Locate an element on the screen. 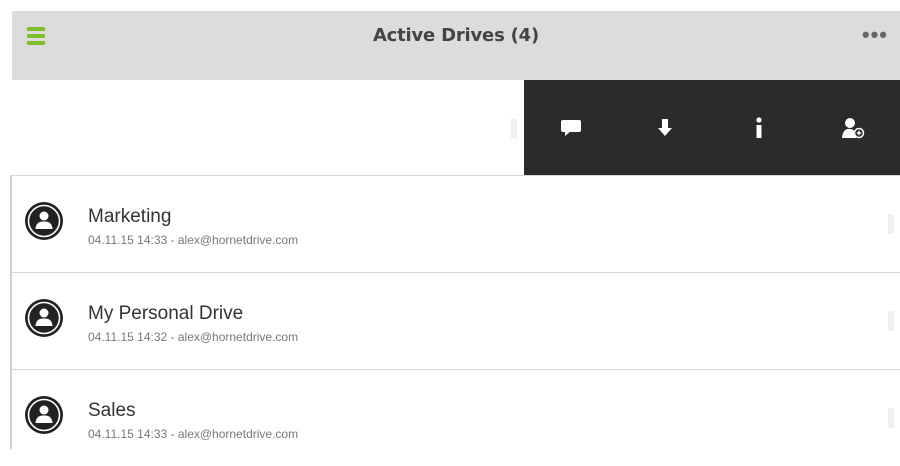  drive-meta: 04.11.15 14:32 - alex@hornetdrive.com is located at coordinates (193, 337).